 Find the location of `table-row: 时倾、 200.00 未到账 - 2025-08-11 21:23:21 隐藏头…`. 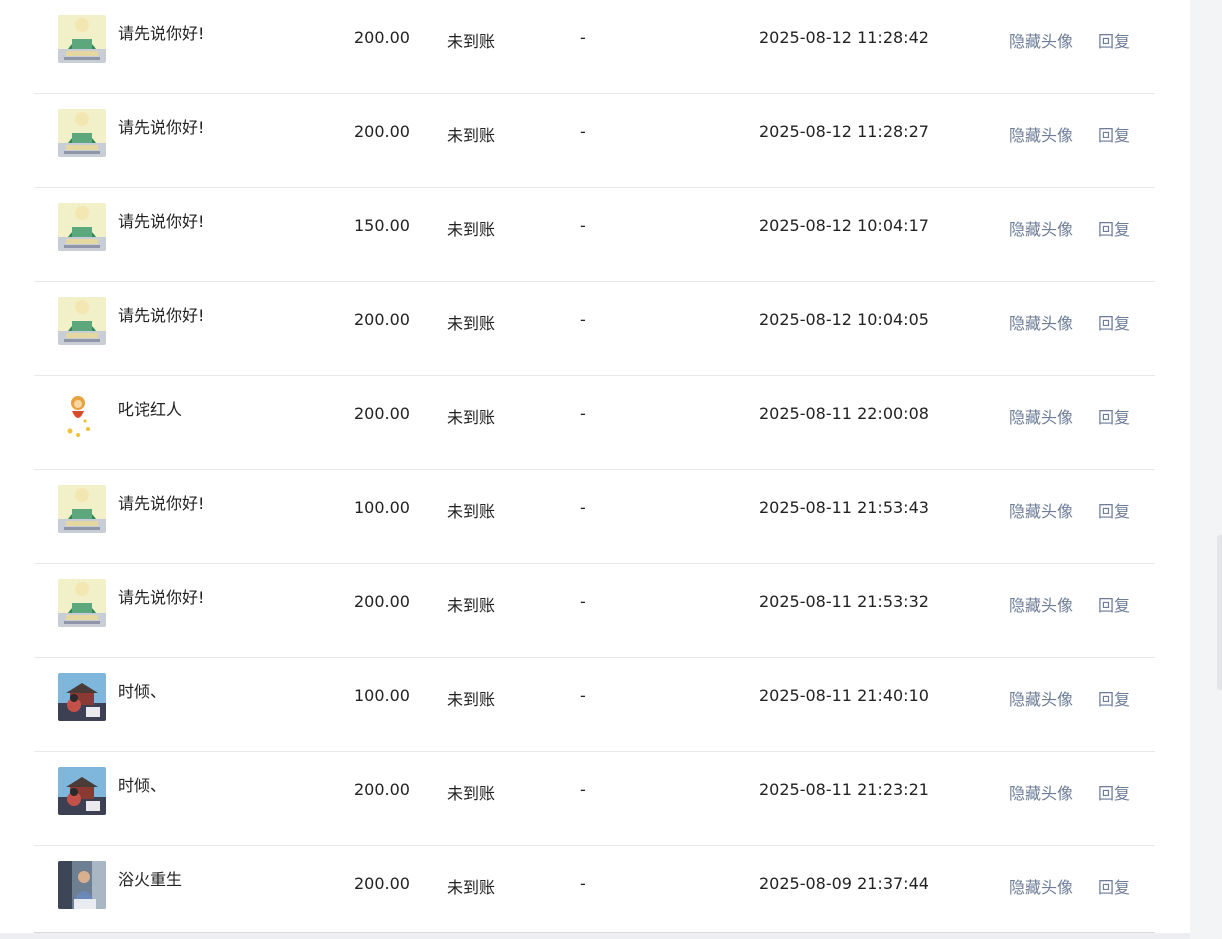

table-row: 时倾、 200.00 未到账 - 2025-08-11 21:23:21 隐藏头… is located at coordinates (594, 799).